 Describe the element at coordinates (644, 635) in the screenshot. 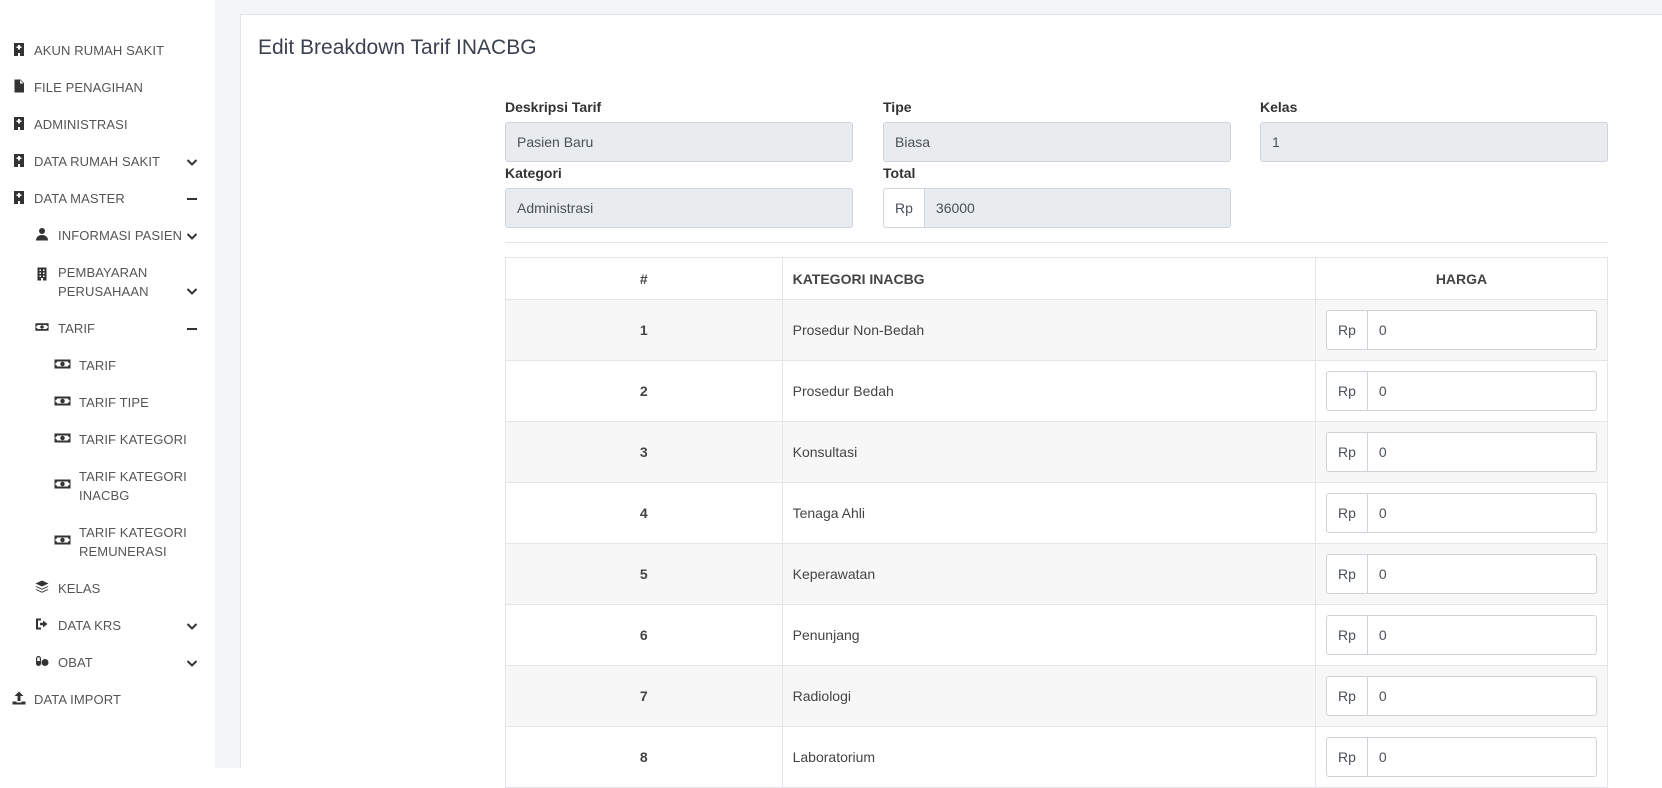

I see `row-number: 6` at that location.